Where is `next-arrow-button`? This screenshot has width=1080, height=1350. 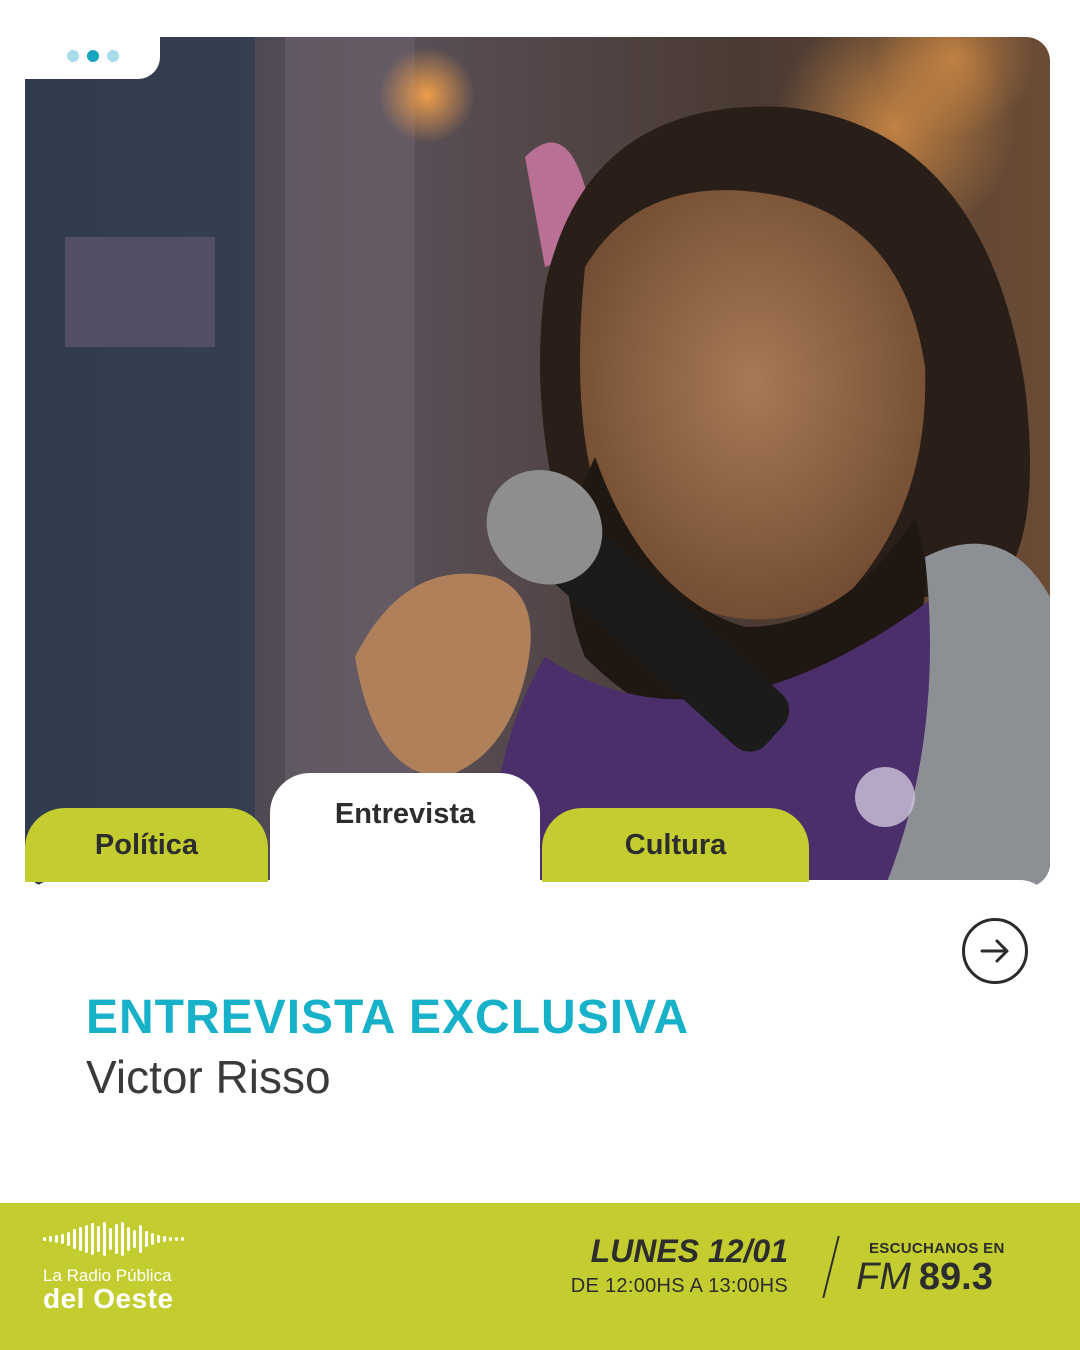
next-arrow-button is located at coordinates (995, 951).